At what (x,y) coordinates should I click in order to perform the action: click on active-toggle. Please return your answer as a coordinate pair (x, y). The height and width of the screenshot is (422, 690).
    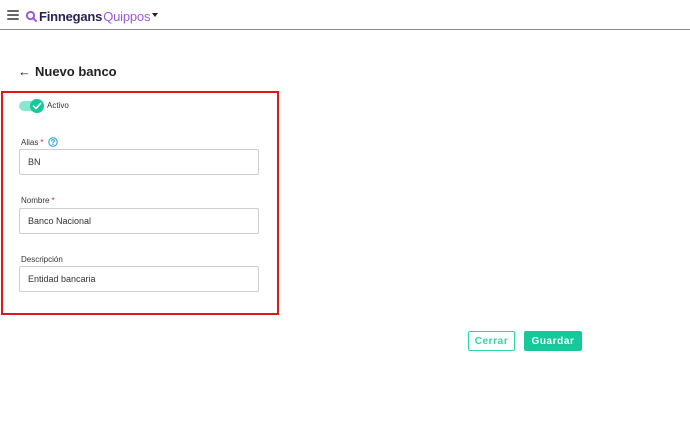
    Looking at the image, I should click on (32, 106).